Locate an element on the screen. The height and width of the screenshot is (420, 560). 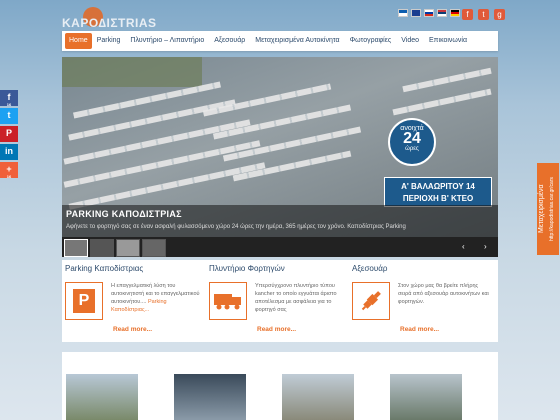
share-bar: f 16 t P in + 16 is located at coordinates (9, 134).